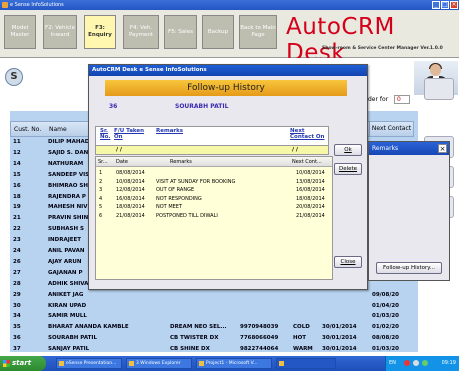 The height and width of the screenshot is (371, 459). What do you see at coordinates (119, 150) in the screenshot?
I see `entry-taken-on-field: / /` at bounding box center [119, 150].